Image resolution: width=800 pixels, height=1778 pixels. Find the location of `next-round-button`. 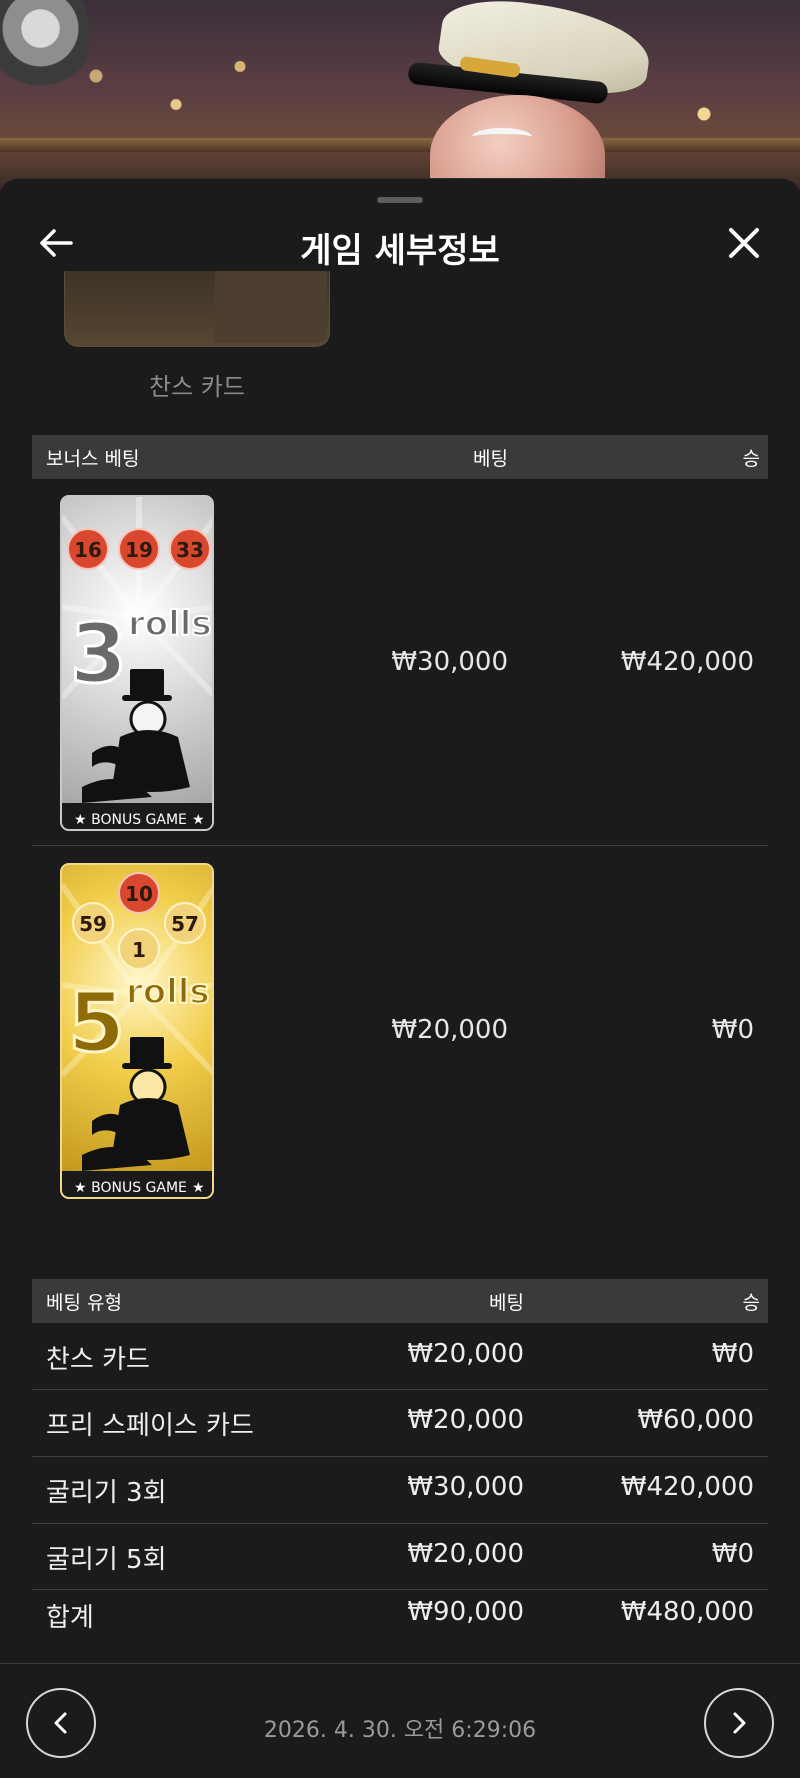

next-round-button is located at coordinates (739, 1723).